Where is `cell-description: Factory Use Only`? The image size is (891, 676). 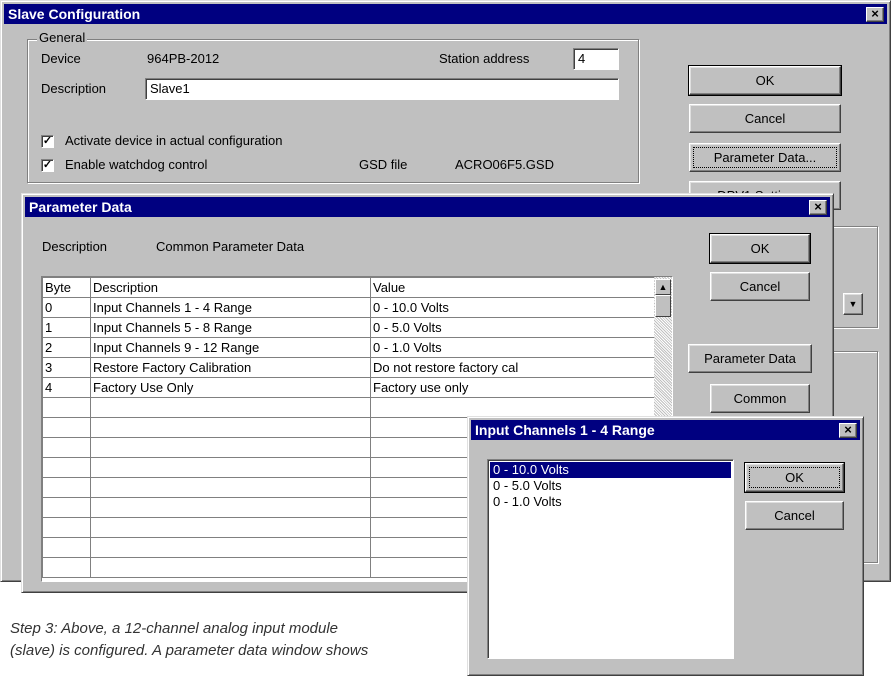 cell-description: Factory Use Only is located at coordinates (230, 387).